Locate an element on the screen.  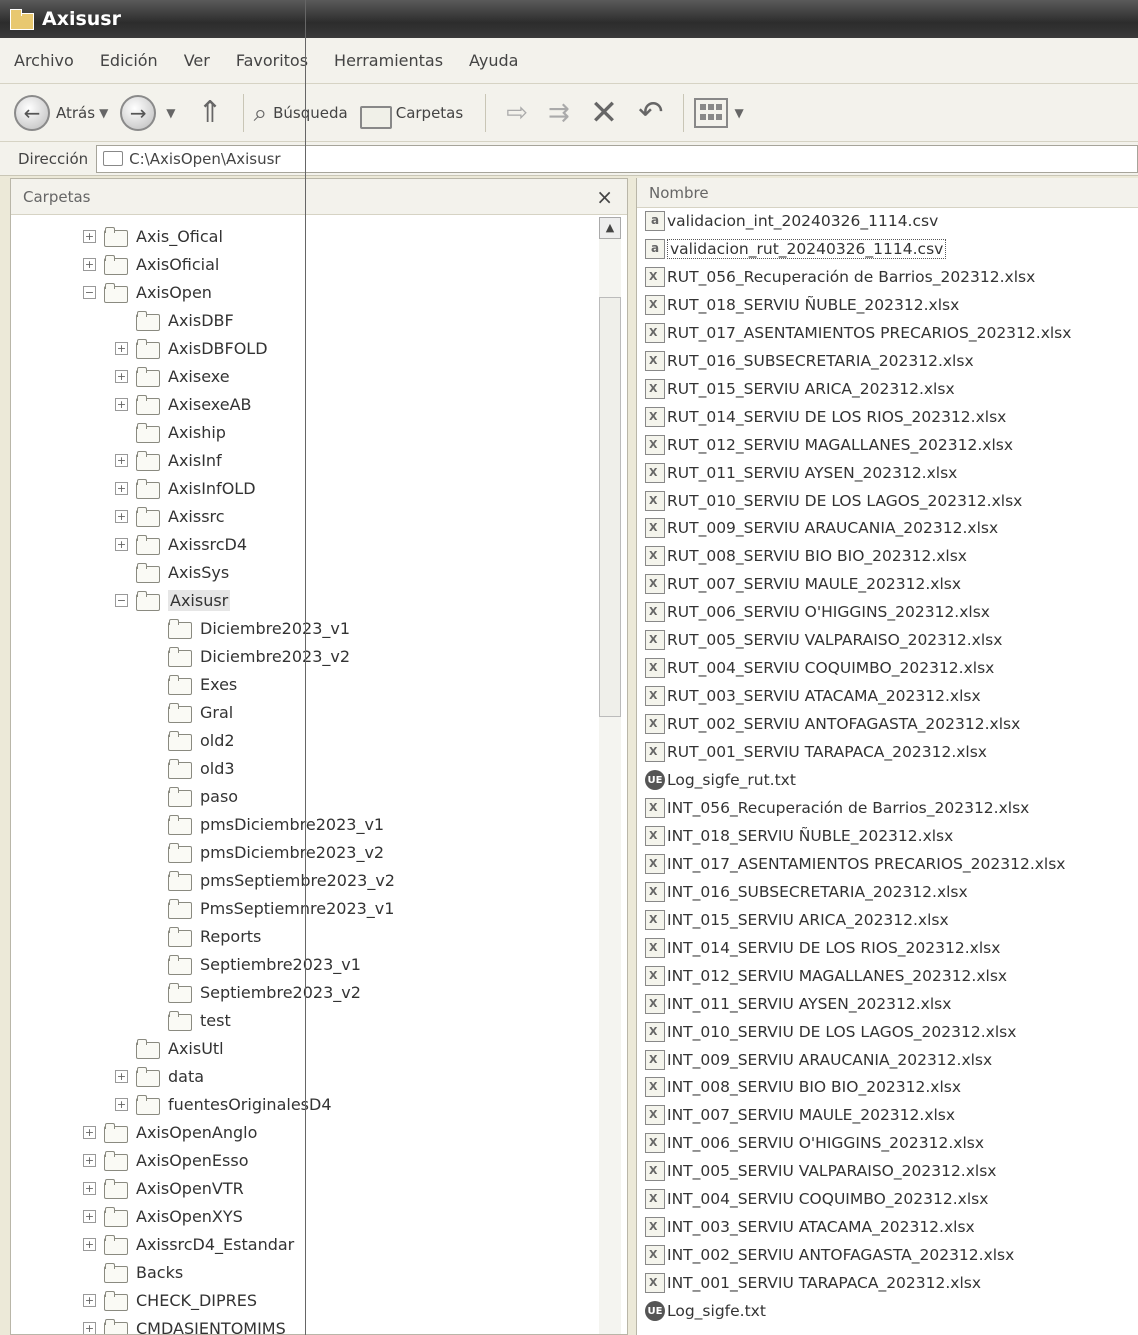
tree-item: − AxisOpen is located at coordinates (147, 292).